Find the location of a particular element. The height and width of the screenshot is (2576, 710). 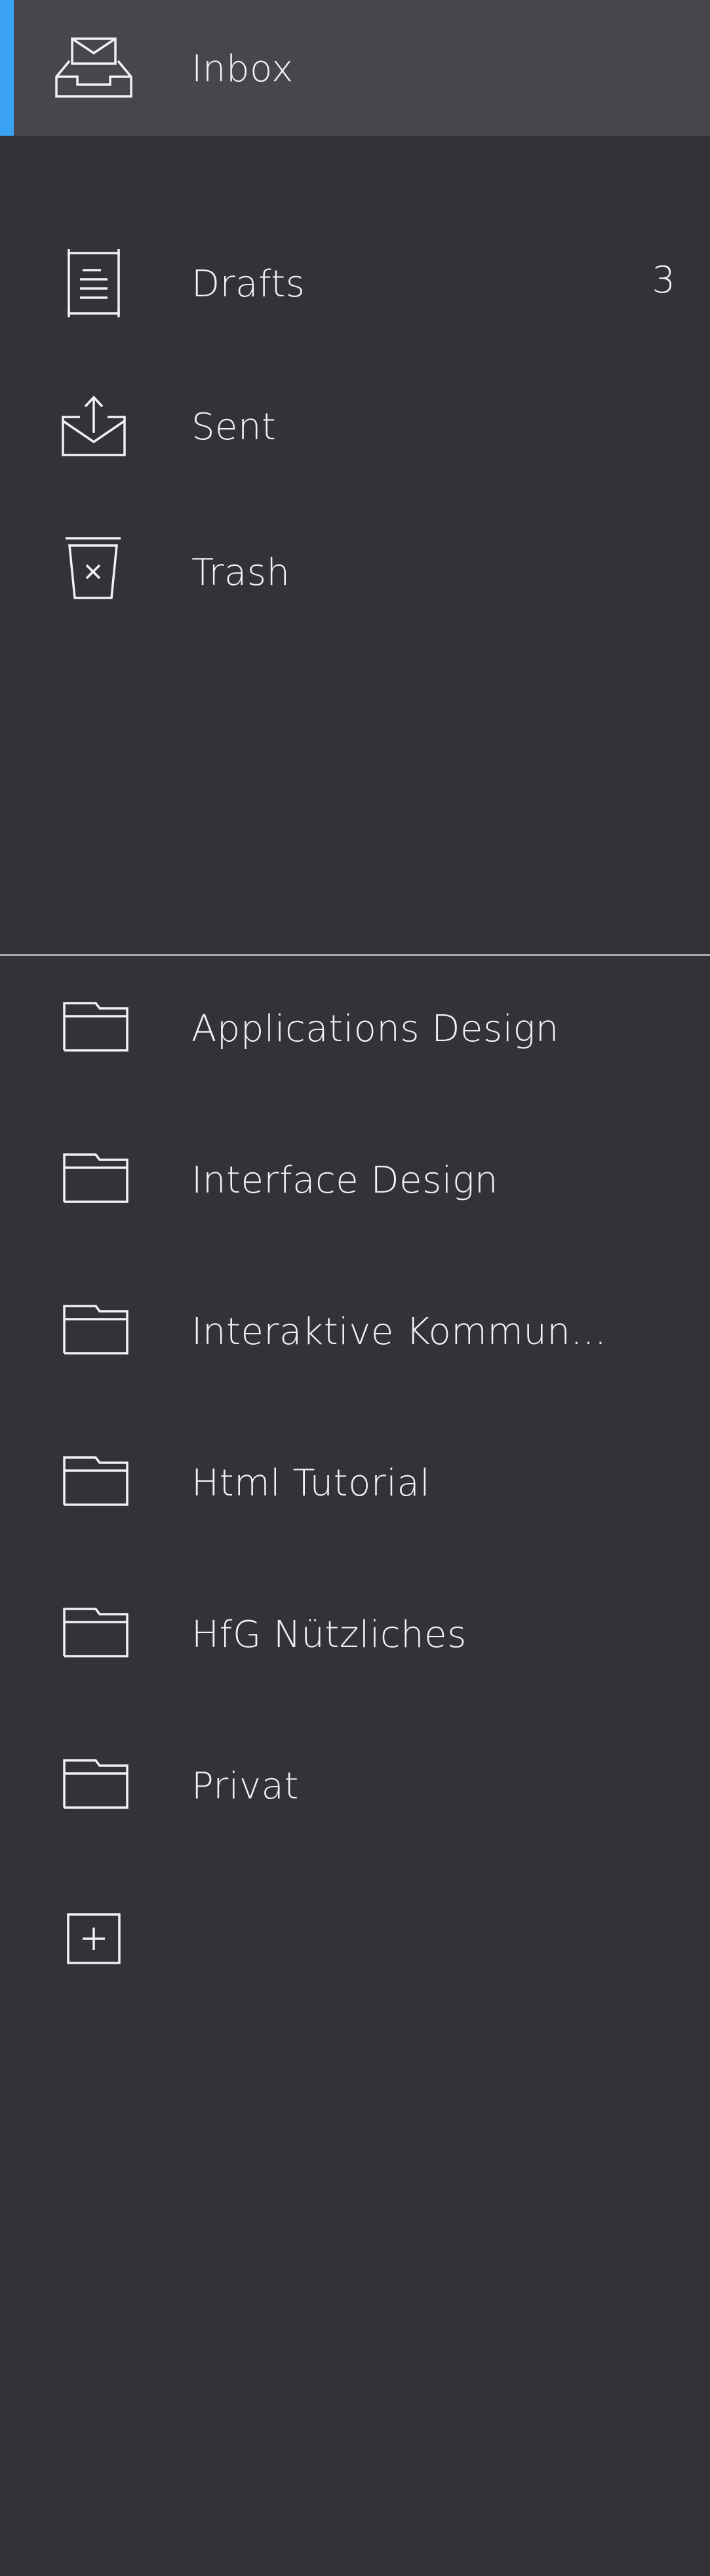

active-indicator is located at coordinates (7, 68).